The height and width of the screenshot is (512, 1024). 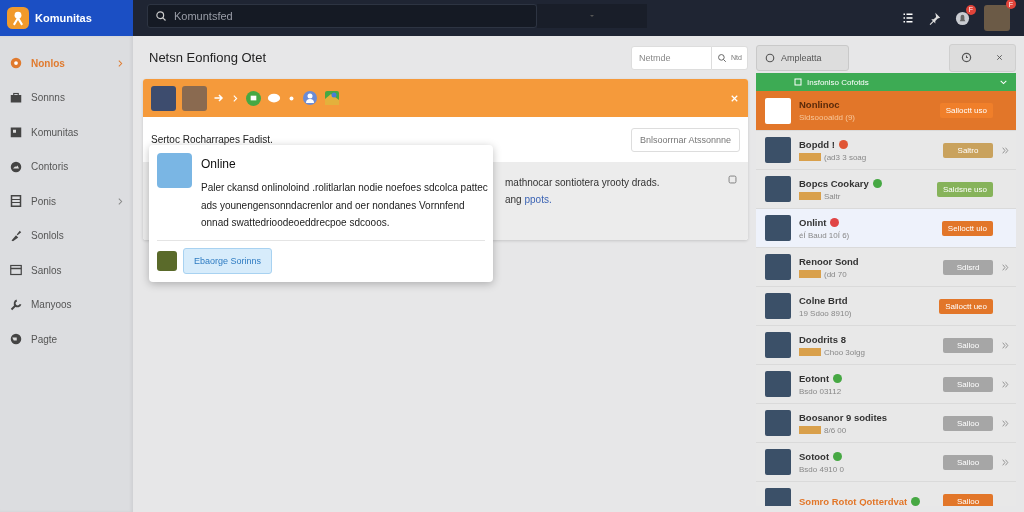 What do you see at coordinates (16, 304) in the screenshot?
I see `wrench-icon` at bounding box center [16, 304].